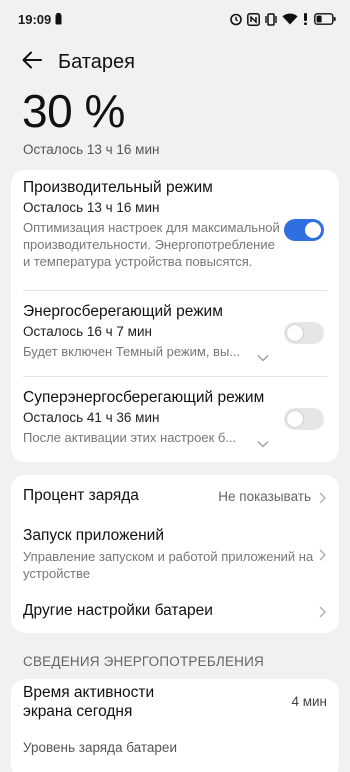  Describe the element at coordinates (96, 61) in the screenshot. I see `page-title: Батарея` at that location.